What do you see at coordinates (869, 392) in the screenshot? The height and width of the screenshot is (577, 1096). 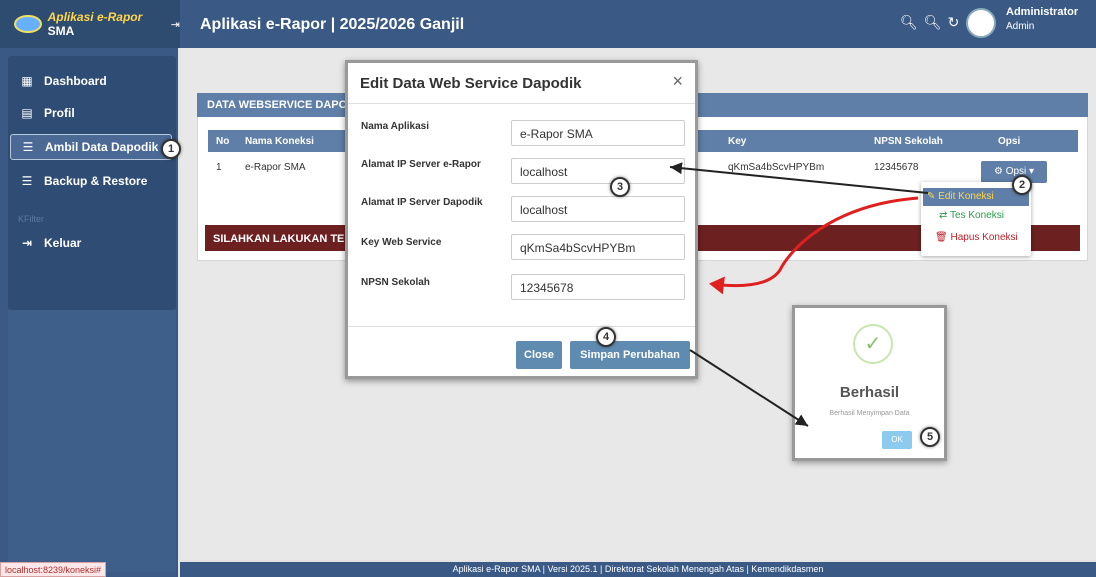 I see `success-title: Berhasil` at bounding box center [869, 392].